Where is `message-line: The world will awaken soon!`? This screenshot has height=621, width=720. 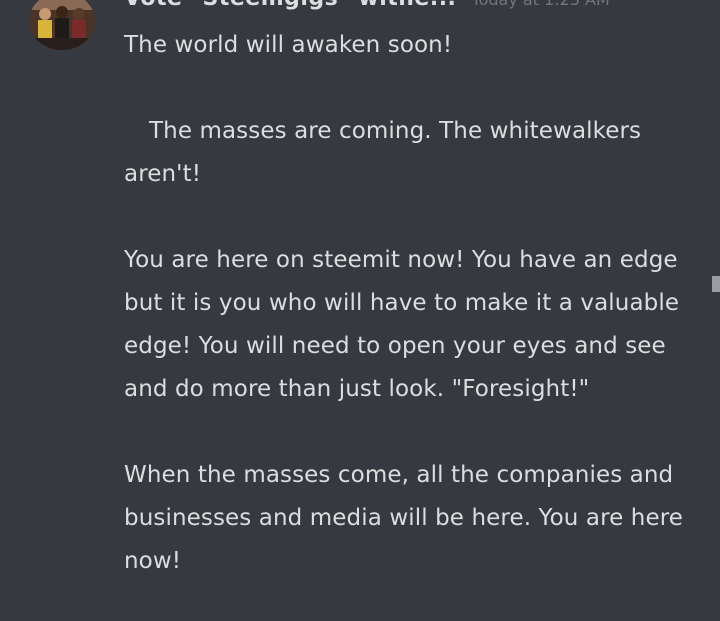
message-line: The world will awaken soon! is located at coordinates (288, 45).